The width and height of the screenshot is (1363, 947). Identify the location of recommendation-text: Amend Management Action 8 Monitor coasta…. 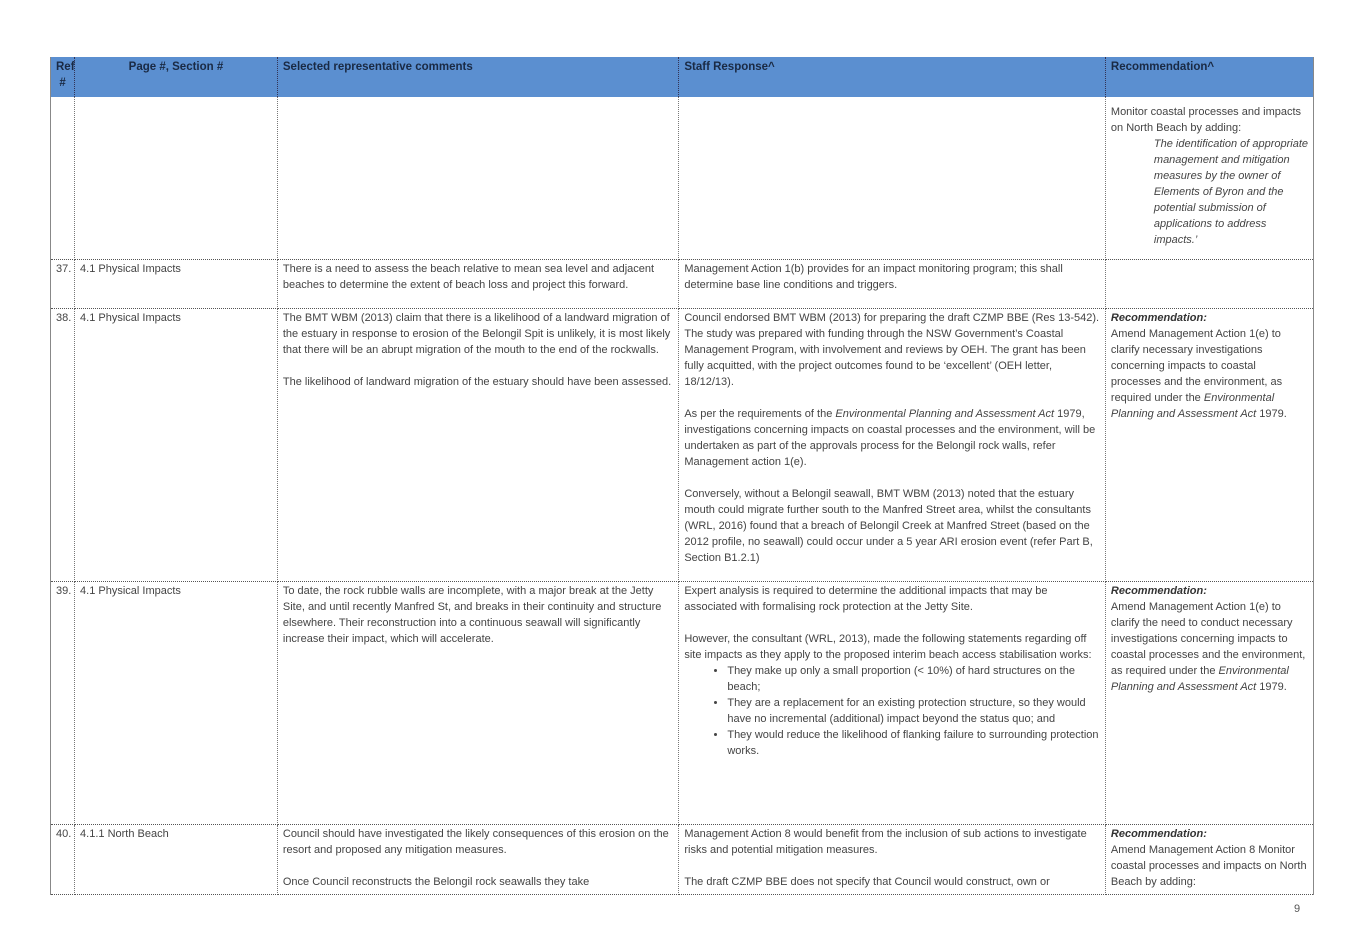
(1208, 865).